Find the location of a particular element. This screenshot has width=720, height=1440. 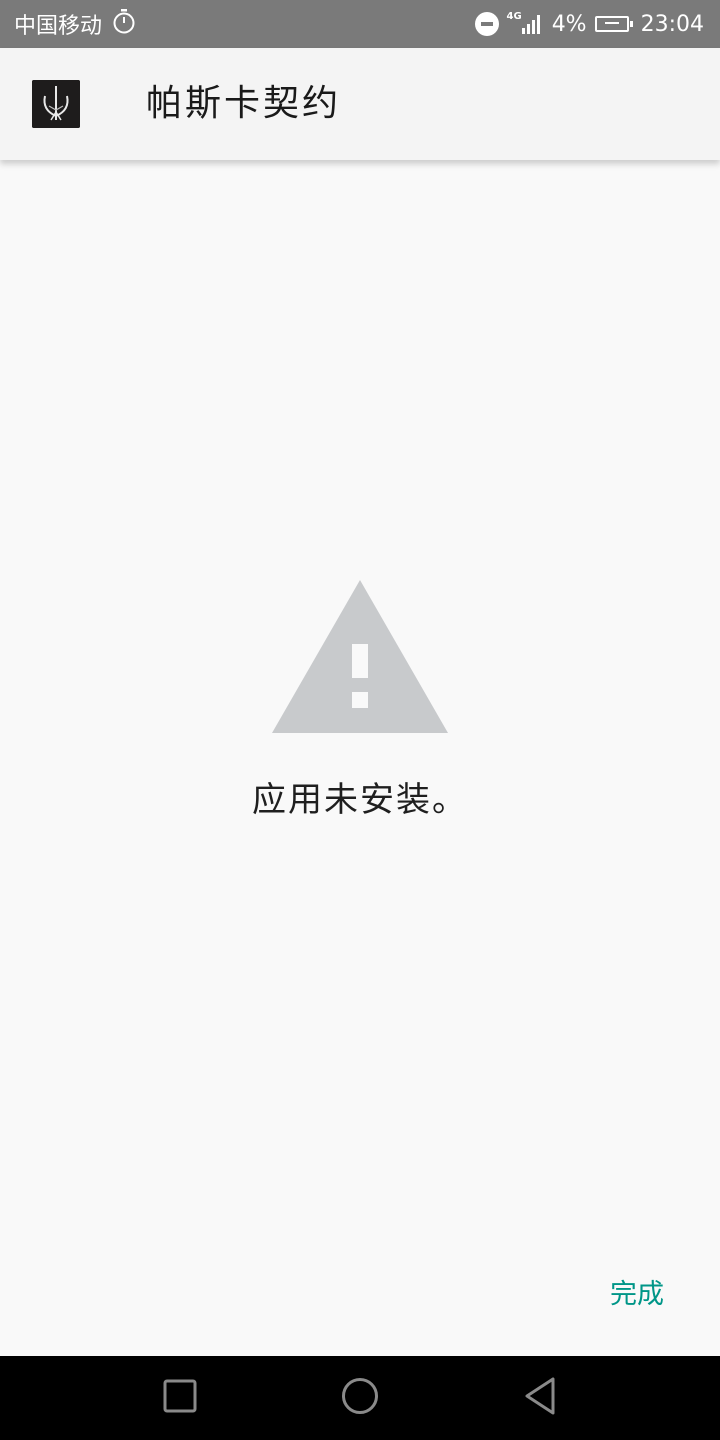

battery-charging-icon is located at coordinates (613, 24).